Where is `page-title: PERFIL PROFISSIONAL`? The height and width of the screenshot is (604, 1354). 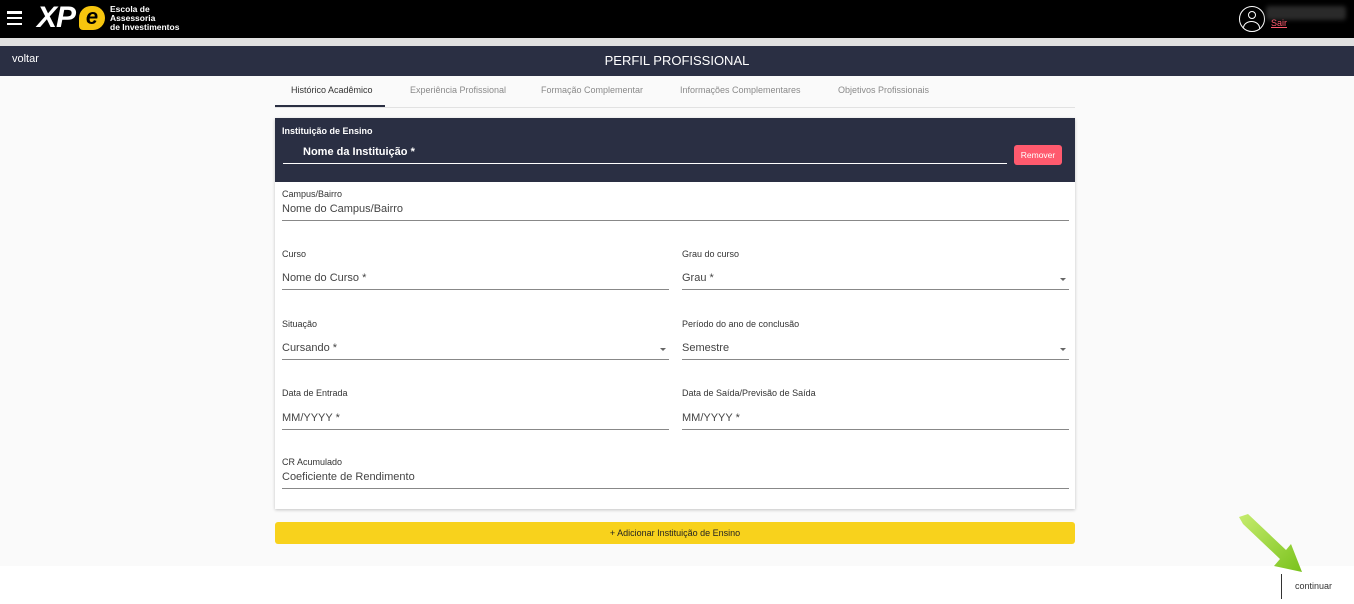 page-title: PERFIL PROFISSIONAL is located at coordinates (677, 60).